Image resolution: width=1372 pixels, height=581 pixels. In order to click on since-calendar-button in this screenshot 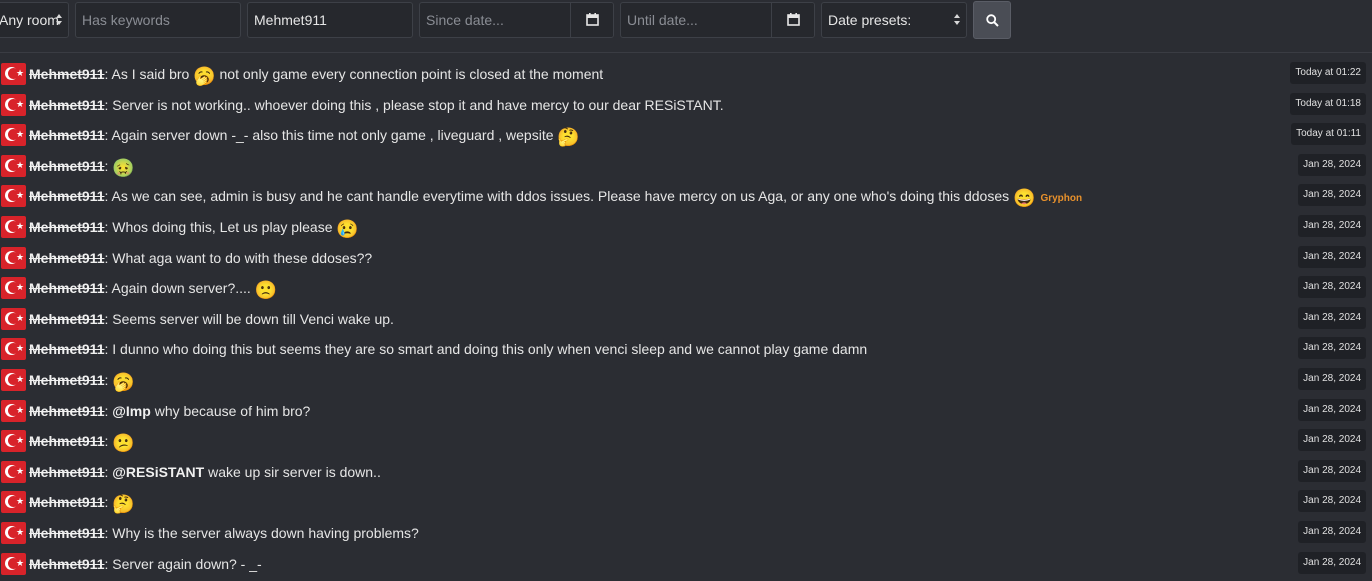, I will do `click(591, 20)`.